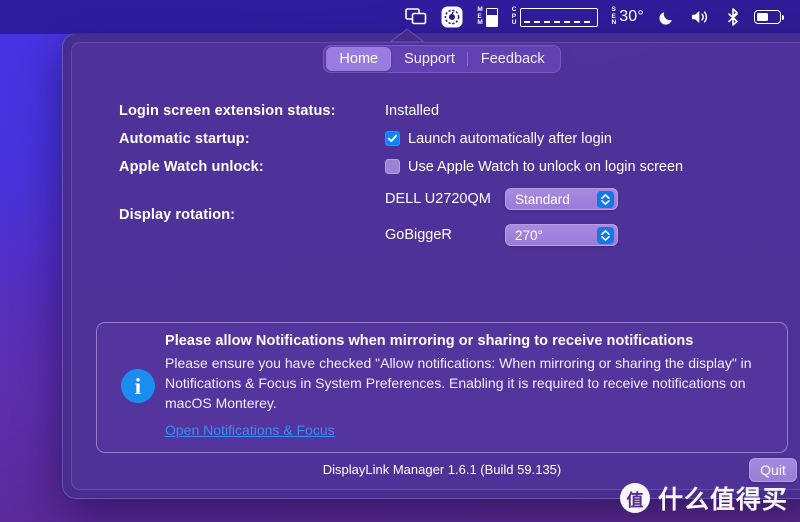 The height and width of the screenshot is (522, 800). I want to click on memory-indicator: MEM, so click(487, 17).